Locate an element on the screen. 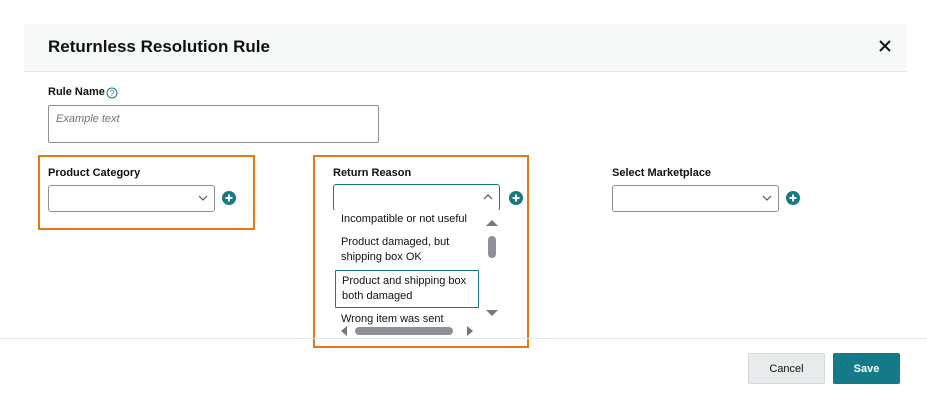  product-category-select is located at coordinates (131, 198).